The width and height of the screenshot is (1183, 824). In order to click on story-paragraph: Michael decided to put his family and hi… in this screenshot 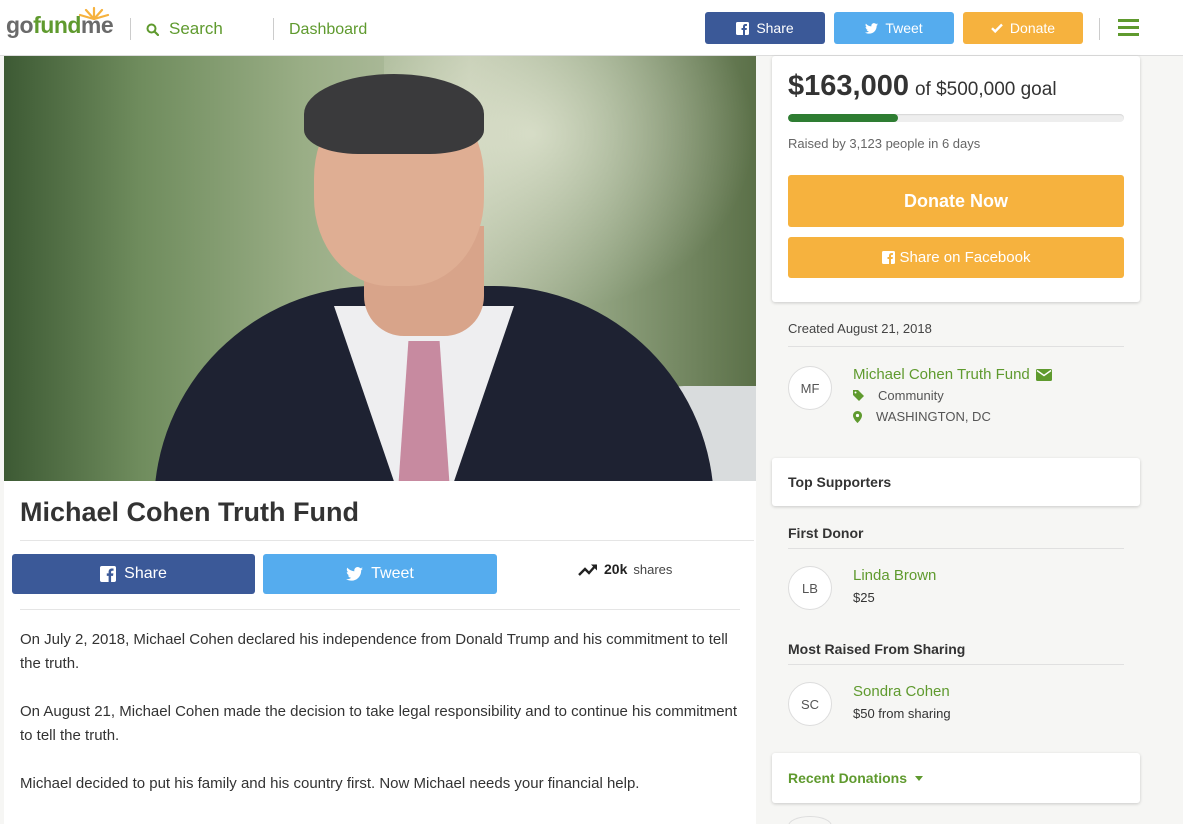, I will do `click(330, 783)`.